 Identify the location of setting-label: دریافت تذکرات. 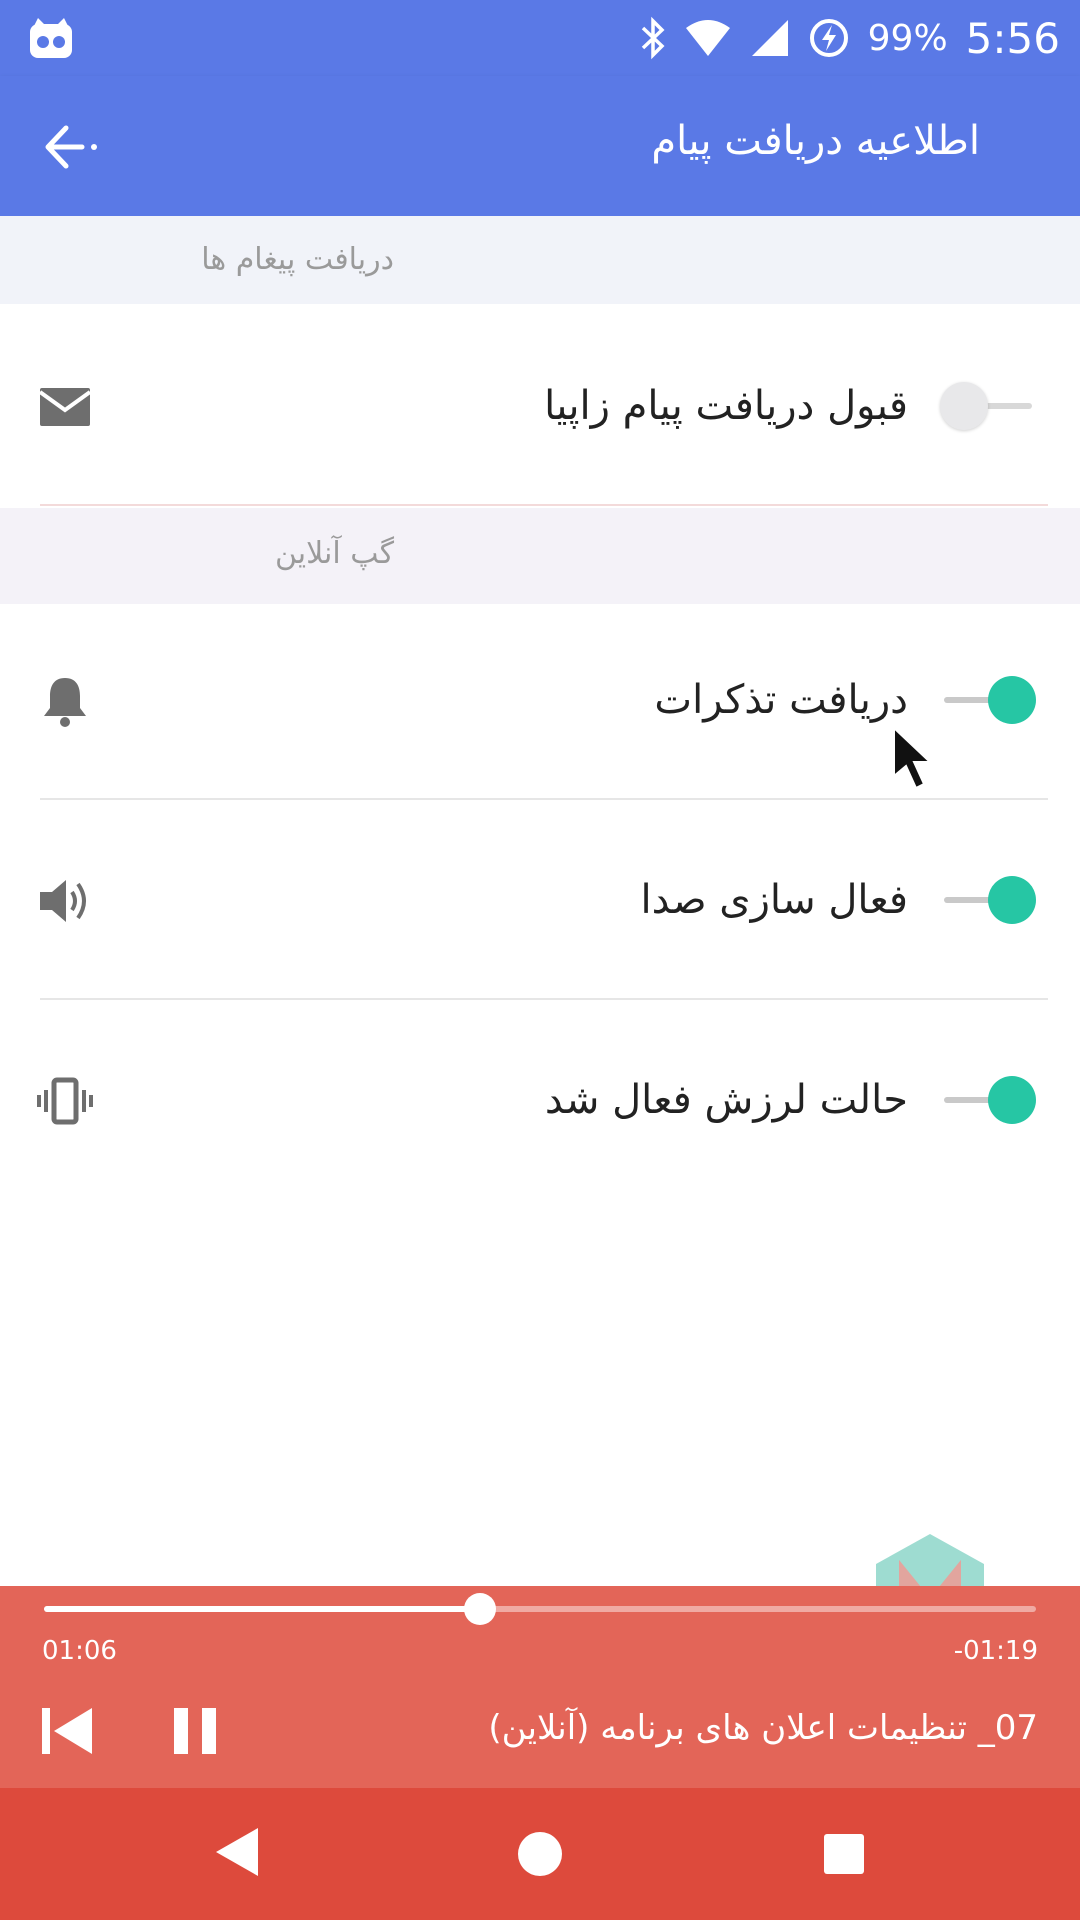
(781, 700).